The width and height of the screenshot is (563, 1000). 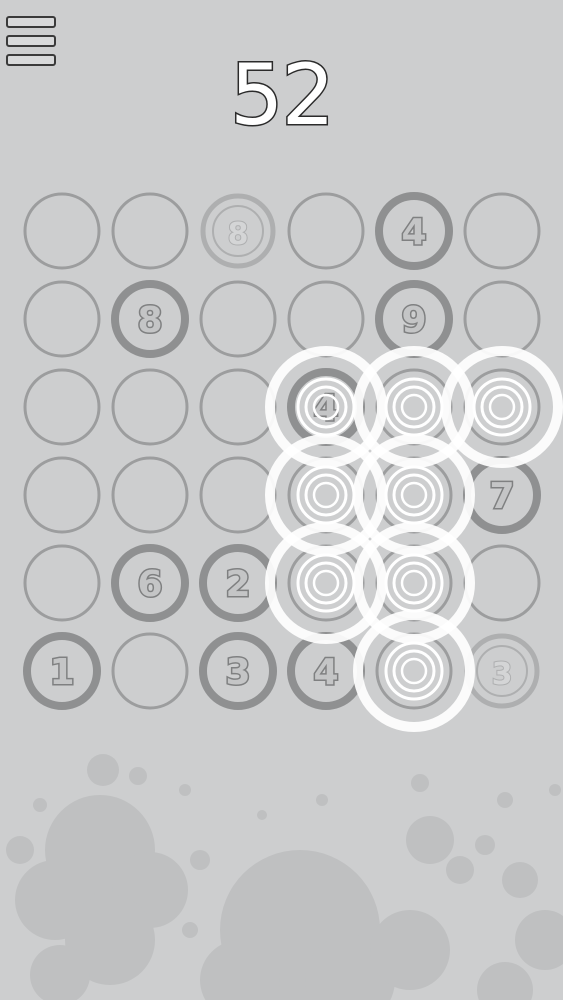 I want to click on board-cell: 6, so click(x=150, y=583).